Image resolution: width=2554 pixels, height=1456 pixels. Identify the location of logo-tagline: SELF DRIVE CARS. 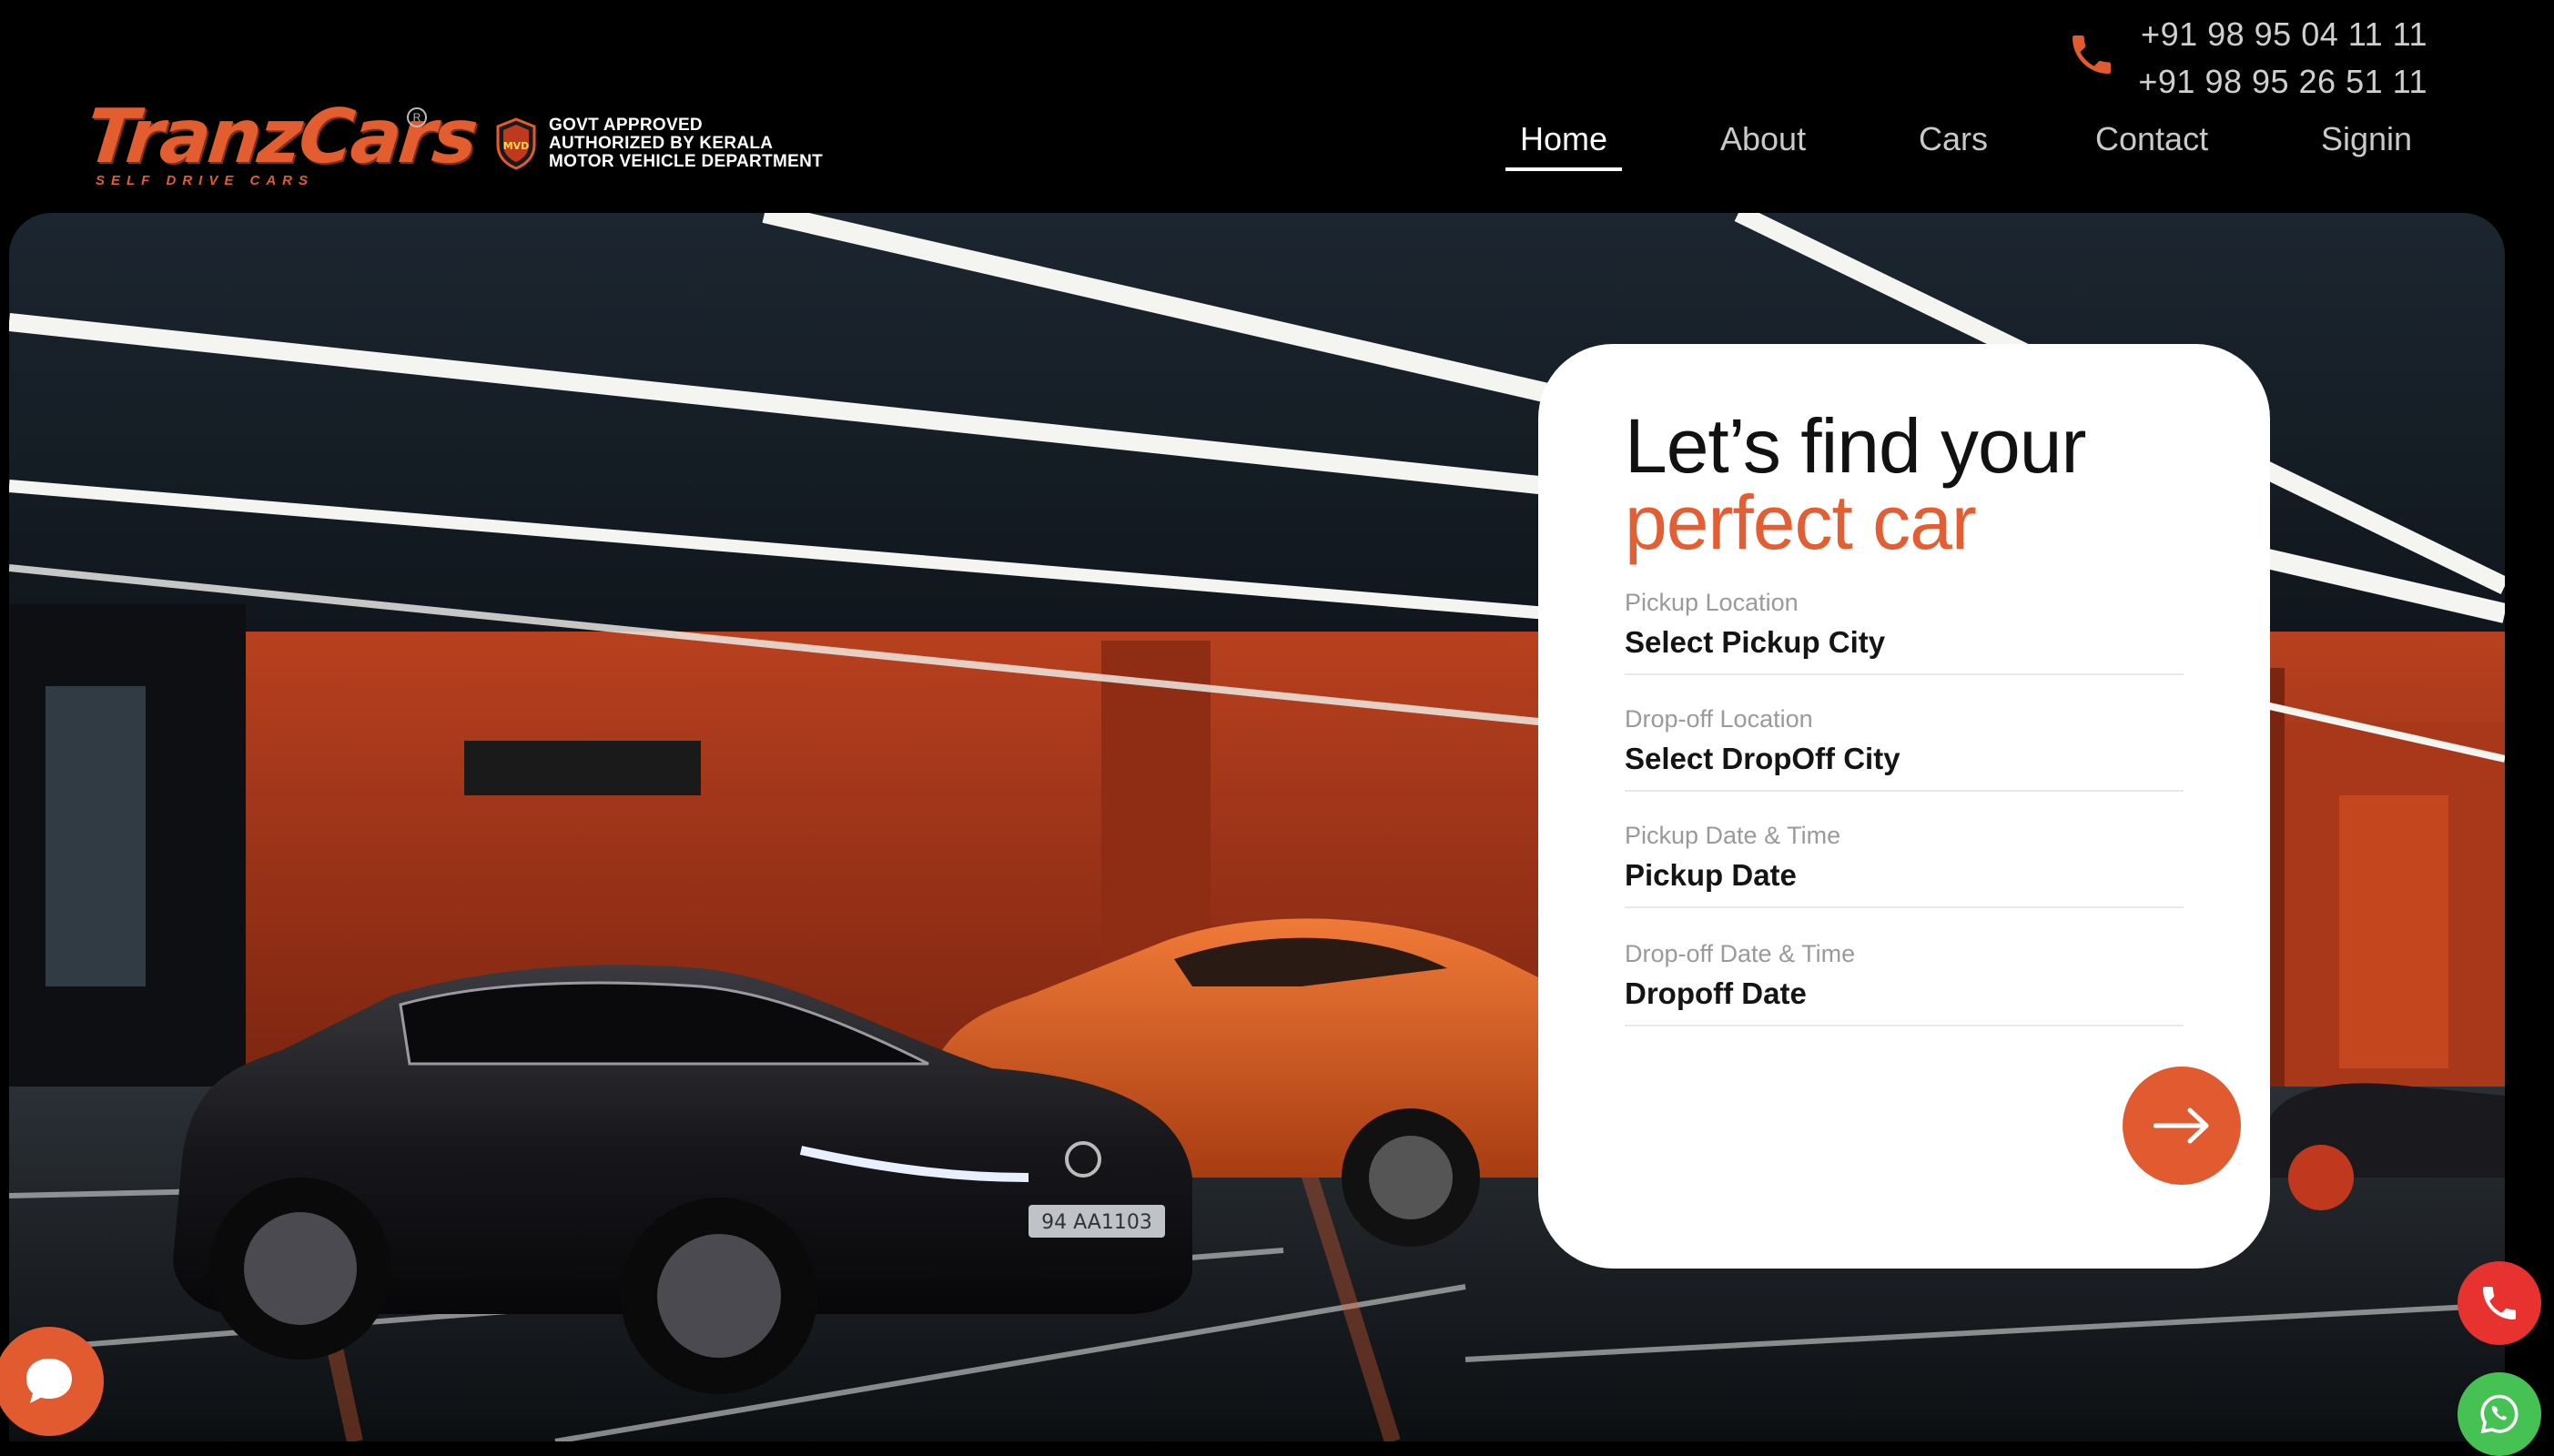
(205, 181).